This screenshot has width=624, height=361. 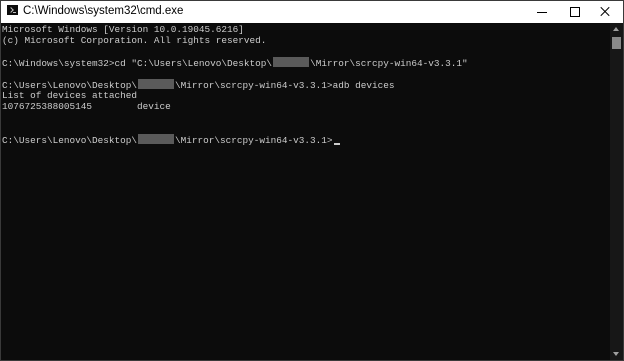 What do you see at coordinates (70, 140) in the screenshot?
I see `prompt-text: C:\Users\Lenovo\Desktop\` at bounding box center [70, 140].